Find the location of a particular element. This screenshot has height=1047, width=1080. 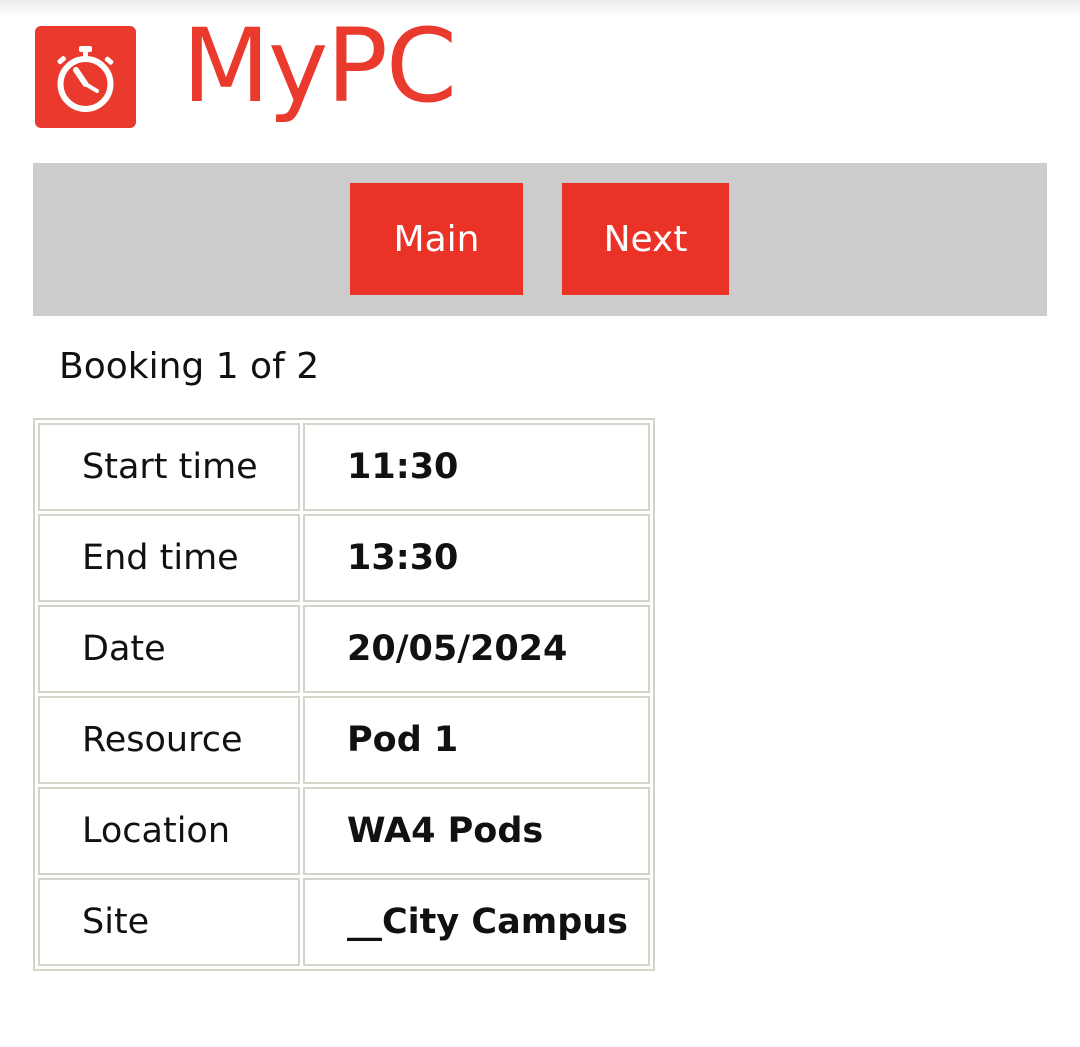

row-label: Location is located at coordinates (169, 831).